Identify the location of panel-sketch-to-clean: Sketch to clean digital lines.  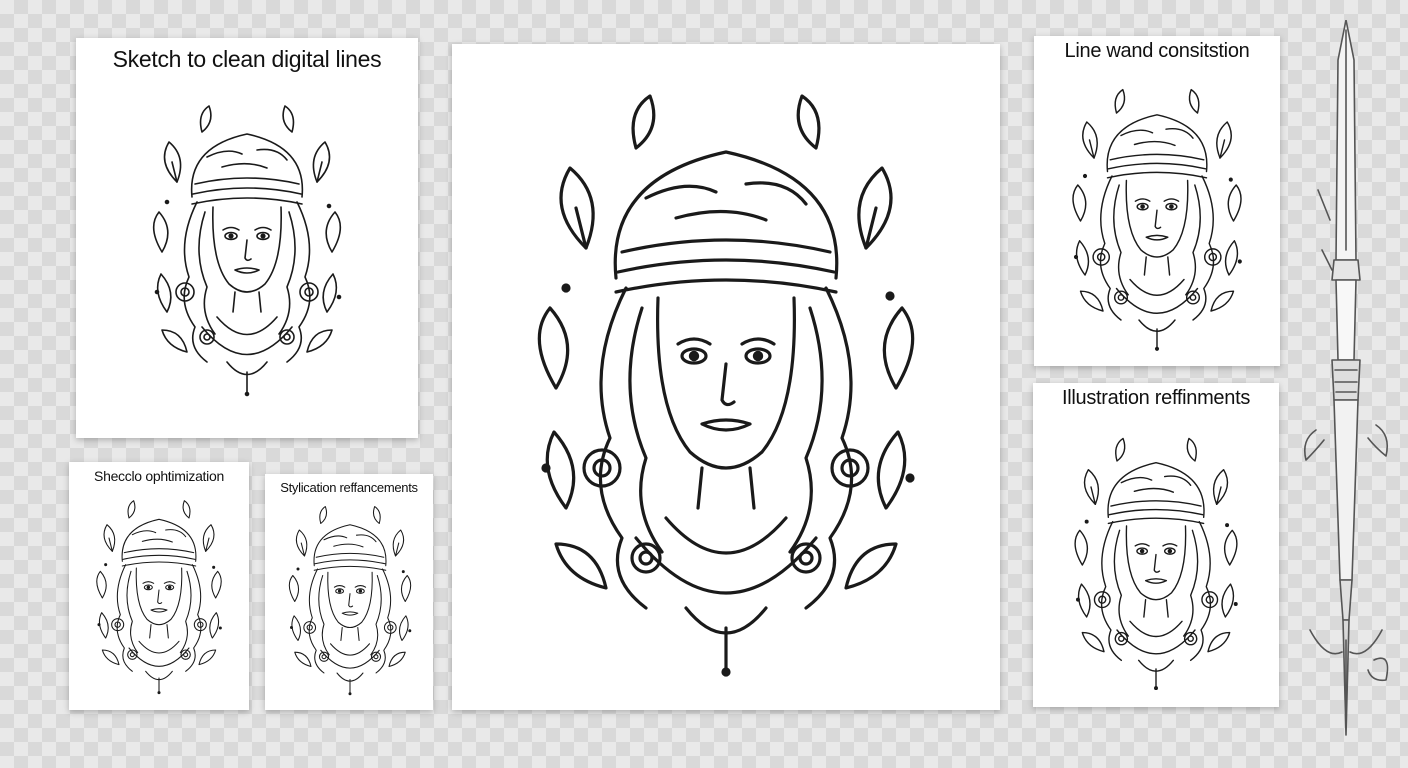
(247, 238).